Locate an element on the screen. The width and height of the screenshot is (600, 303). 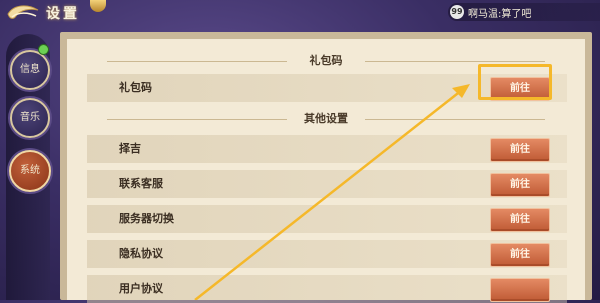
chat-ticker: 99 啊马温:算了吧 is located at coordinates (524, 12).